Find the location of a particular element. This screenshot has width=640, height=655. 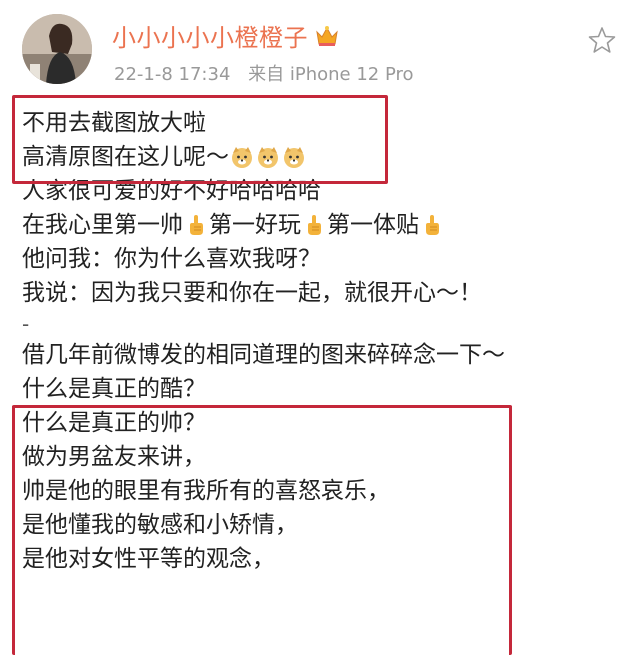

post-line: 借几年前微博发的相同道理的图来碎碎念一下～ is located at coordinates (322, 355).